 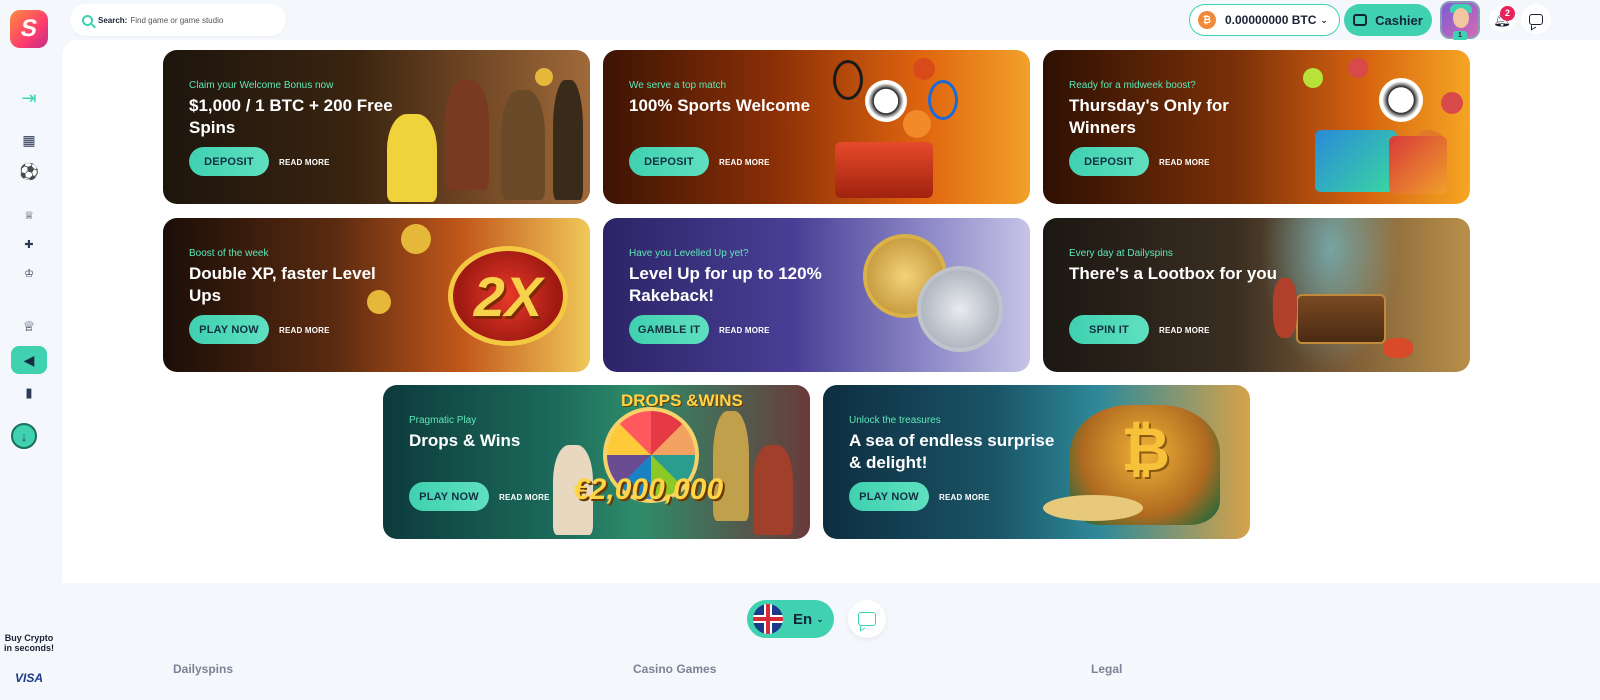 What do you see at coordinates (790, 619) in the screenshot?
I see `language-selector: En ⌄` at bounding box center [790, 619].